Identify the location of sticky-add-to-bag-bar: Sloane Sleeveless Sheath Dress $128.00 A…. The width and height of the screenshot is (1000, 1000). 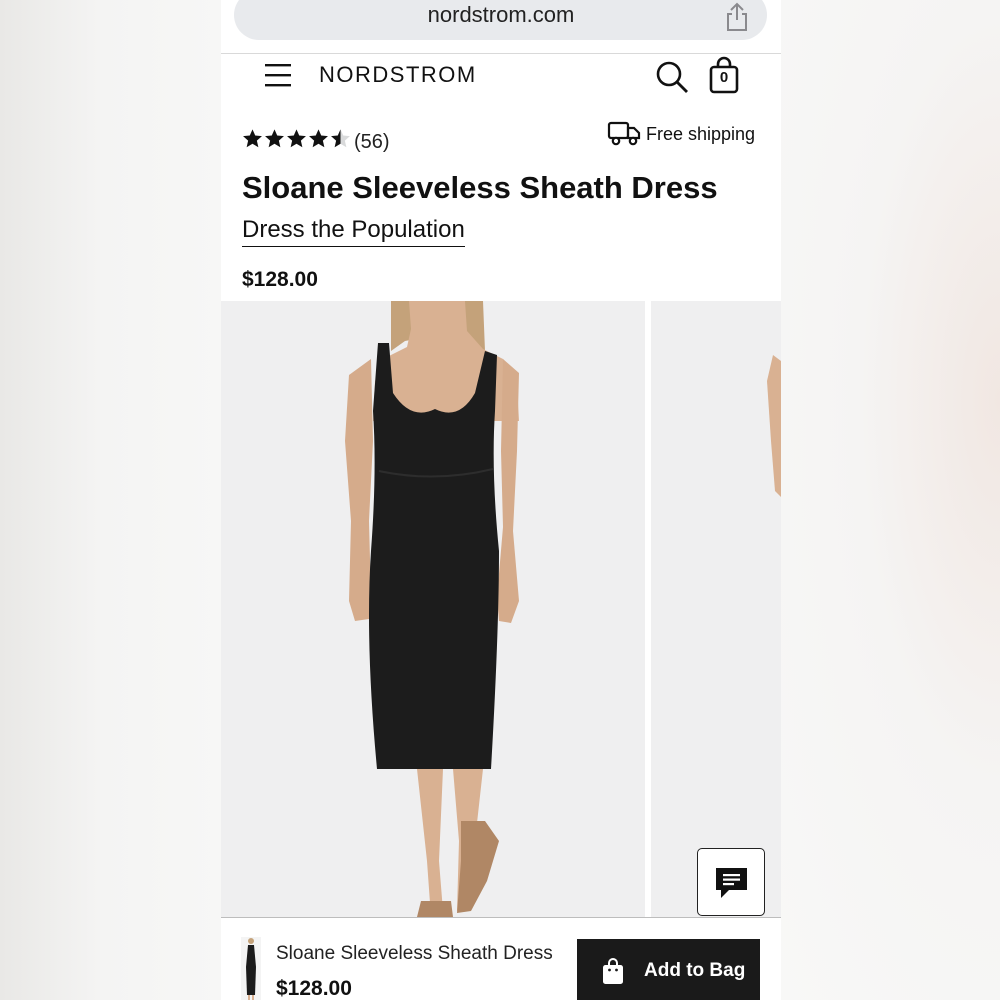
(501, 958).